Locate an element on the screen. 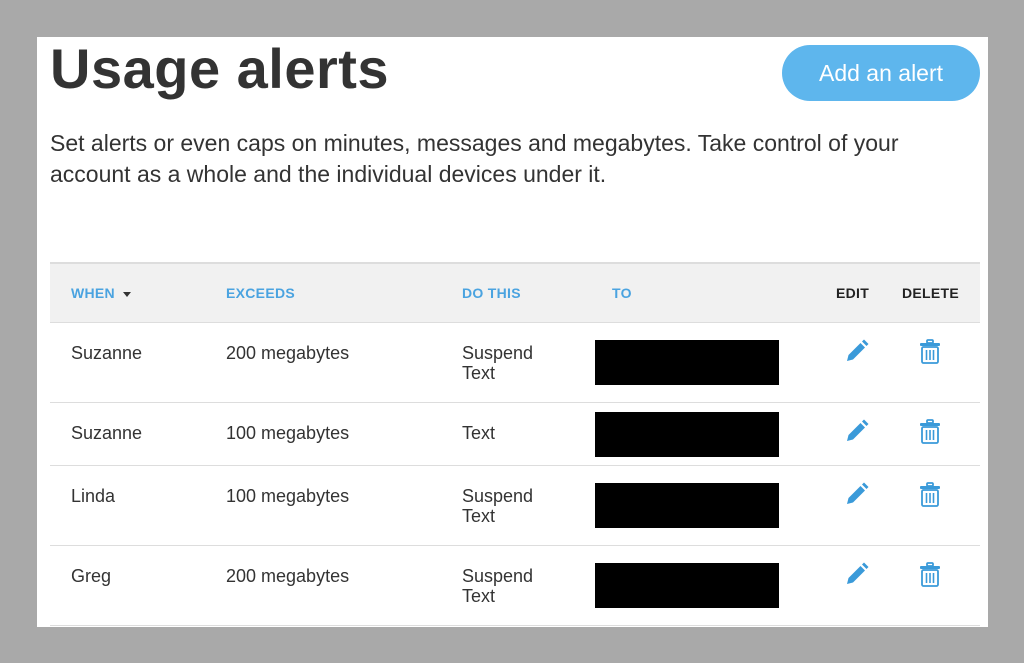 The width and height of the screenshot is (1024, 663). table-row: Suzanne 100 megabytes Text is located at coordinates (515, 434).